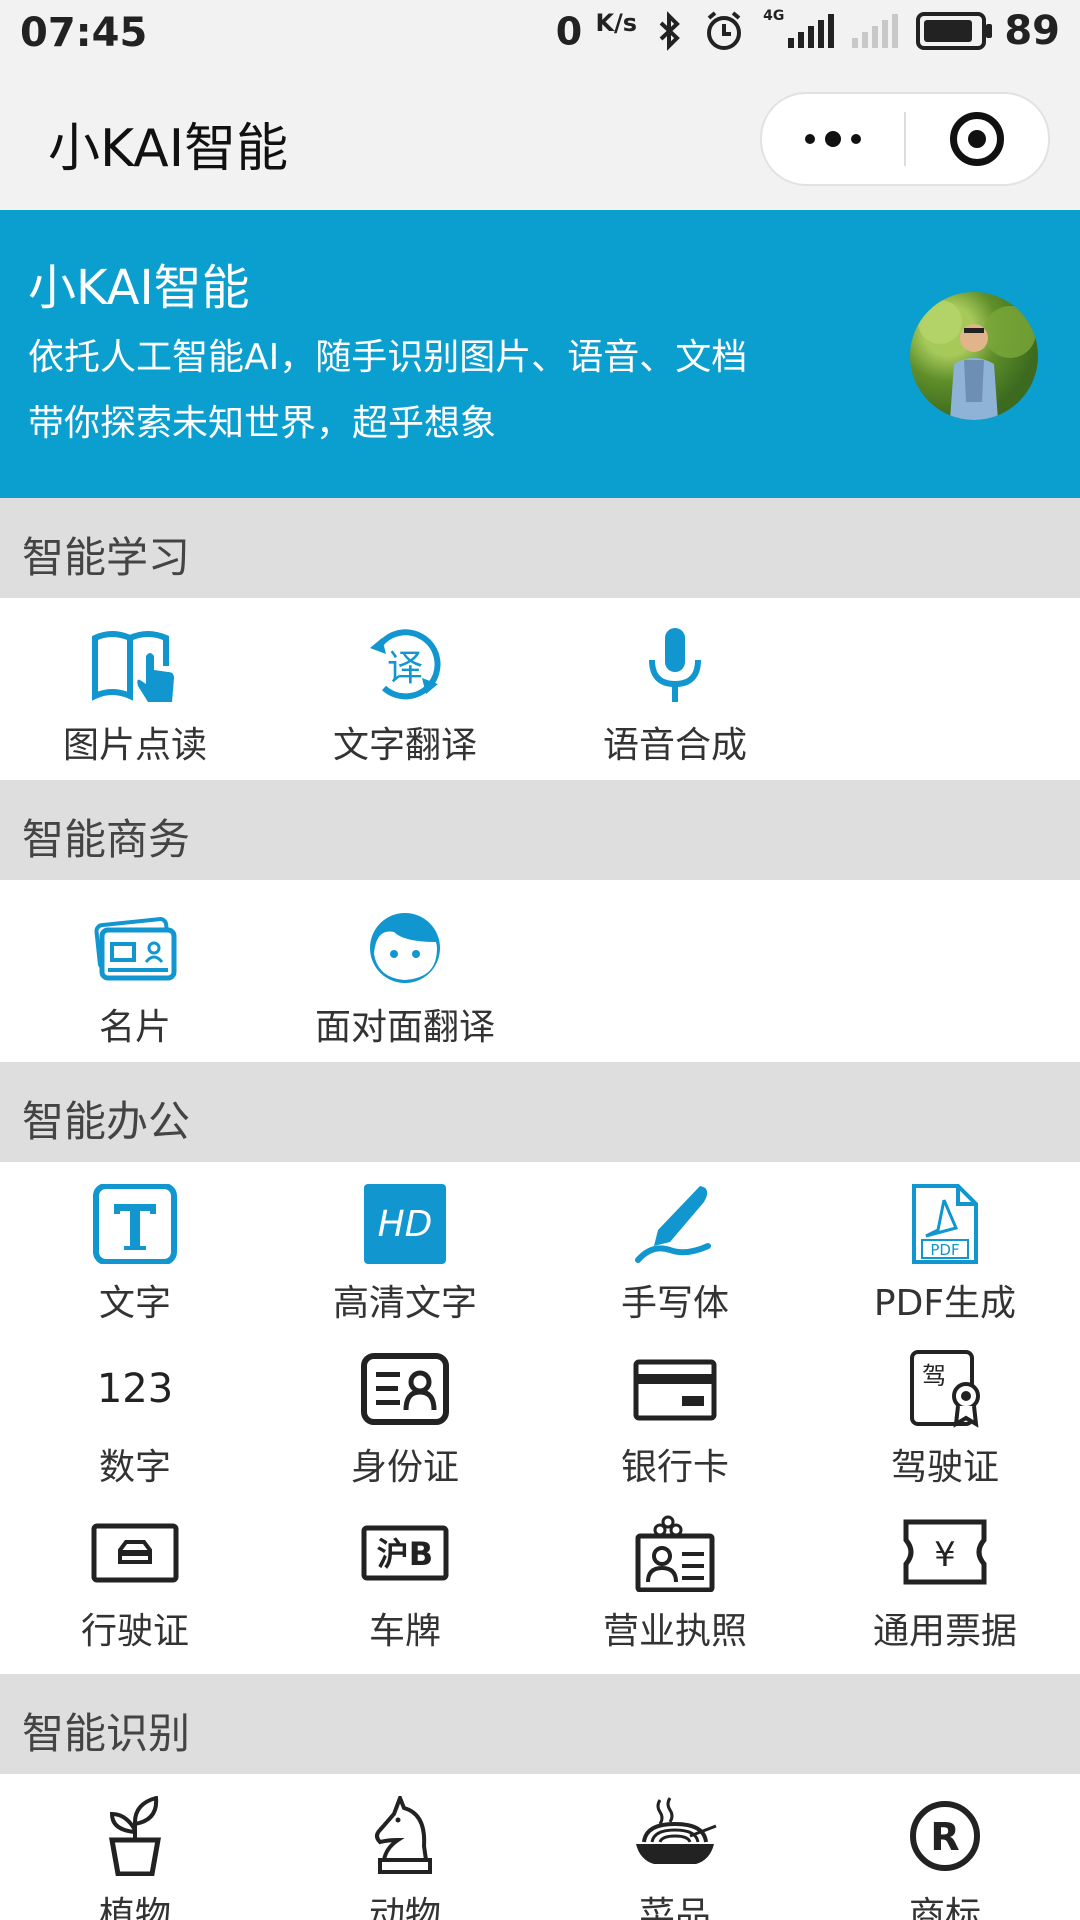  Describe the element at coordinates (135, 1553) in the screenshot. I see `vehicle-license-icon` at that location.